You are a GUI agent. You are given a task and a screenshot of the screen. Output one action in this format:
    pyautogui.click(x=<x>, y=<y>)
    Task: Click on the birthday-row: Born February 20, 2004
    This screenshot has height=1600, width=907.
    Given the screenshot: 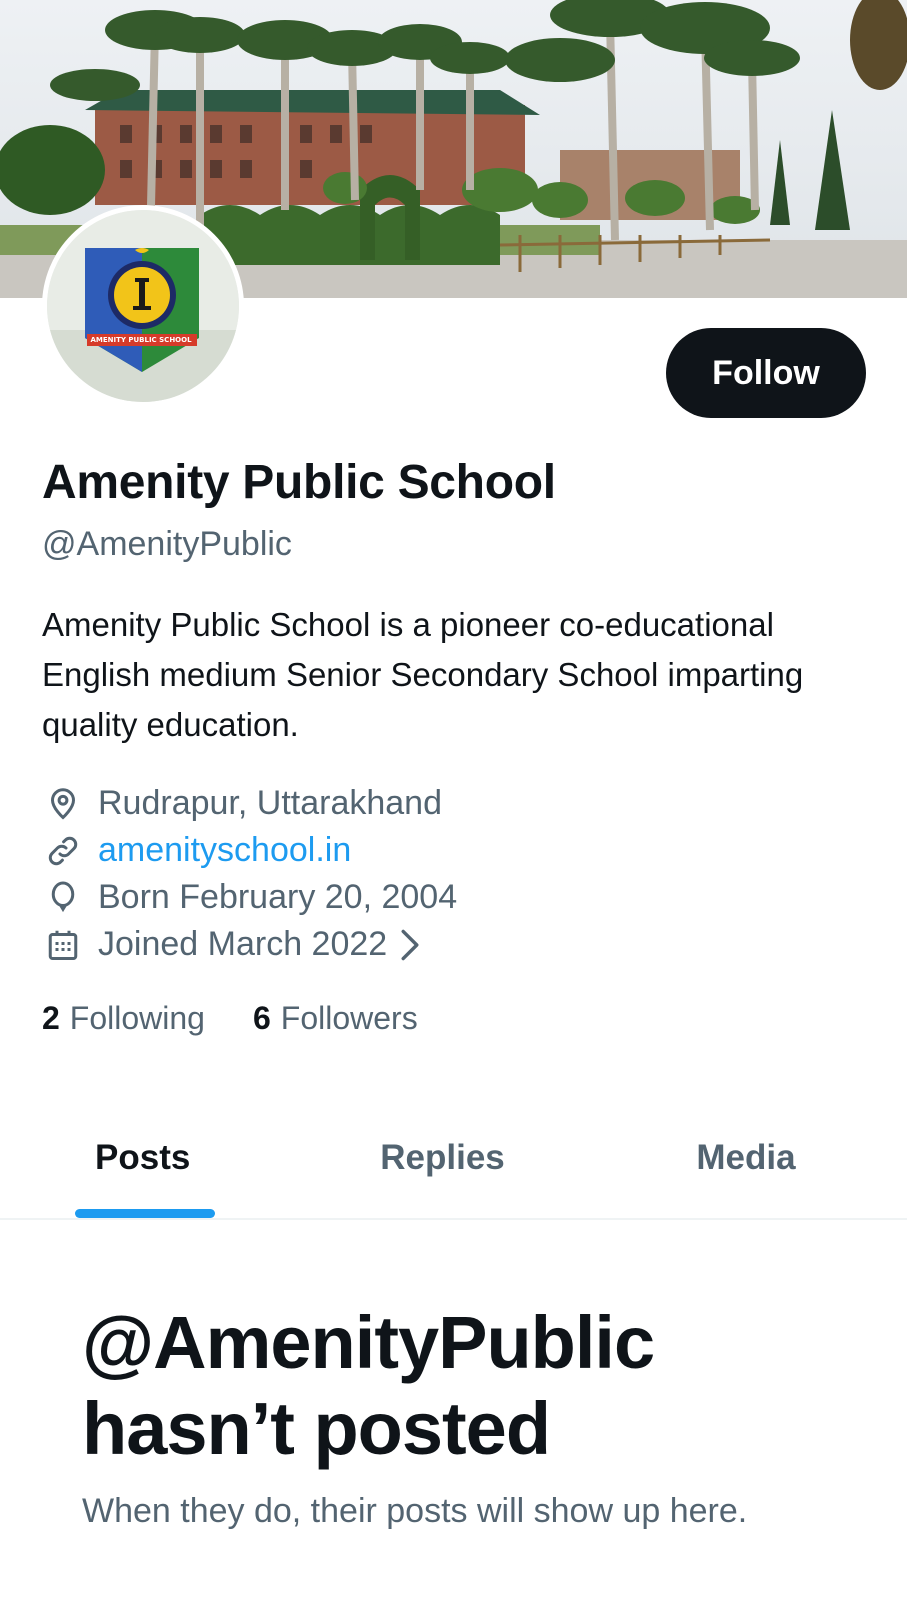 What is the action you would take?
    pyautogui.click(x=452, y=897)
    